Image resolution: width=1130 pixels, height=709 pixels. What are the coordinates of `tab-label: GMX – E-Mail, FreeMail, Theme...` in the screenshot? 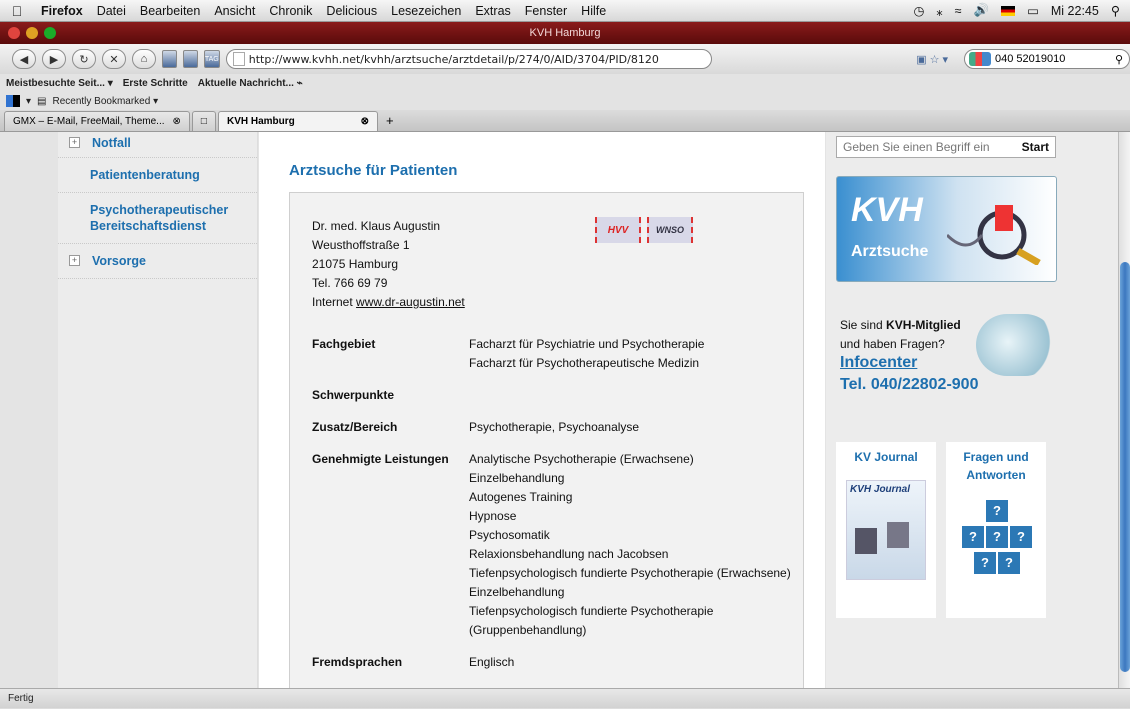 It's located at (89, 121).